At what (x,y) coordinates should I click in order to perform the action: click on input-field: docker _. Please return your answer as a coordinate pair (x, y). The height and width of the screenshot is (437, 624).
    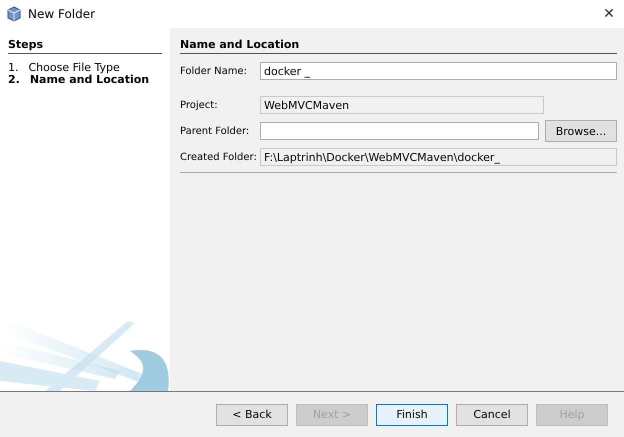
    Looking at the image, I should click on (438, 71).